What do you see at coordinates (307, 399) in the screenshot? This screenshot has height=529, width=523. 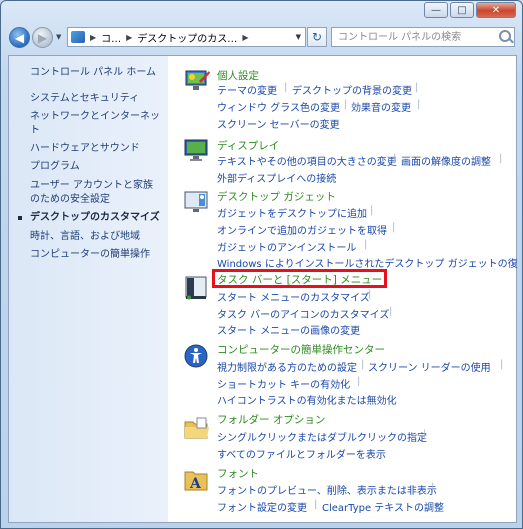 I see `link-toggle-high-contrast: ハイコントラストの有効化または無効化` at bounding box center [307, 399].